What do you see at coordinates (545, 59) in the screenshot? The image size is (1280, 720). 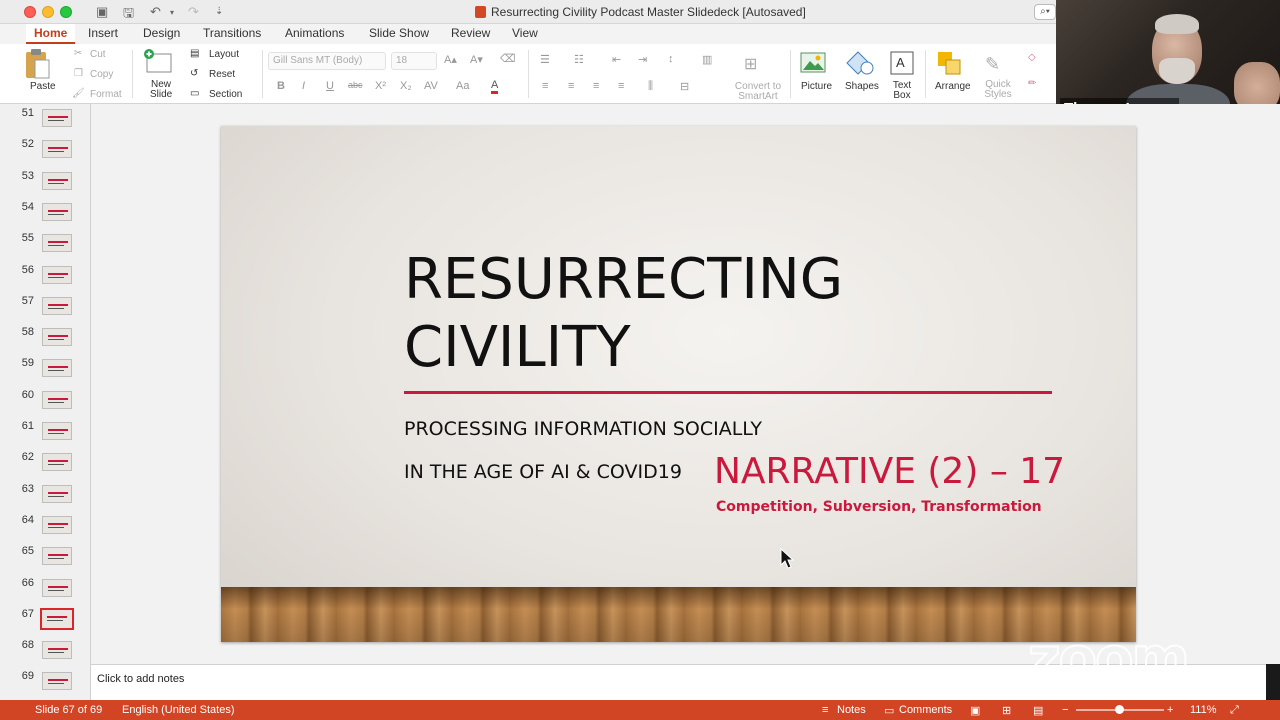 I see `bullets-icon: ☰` at bounding box center [545, 59].